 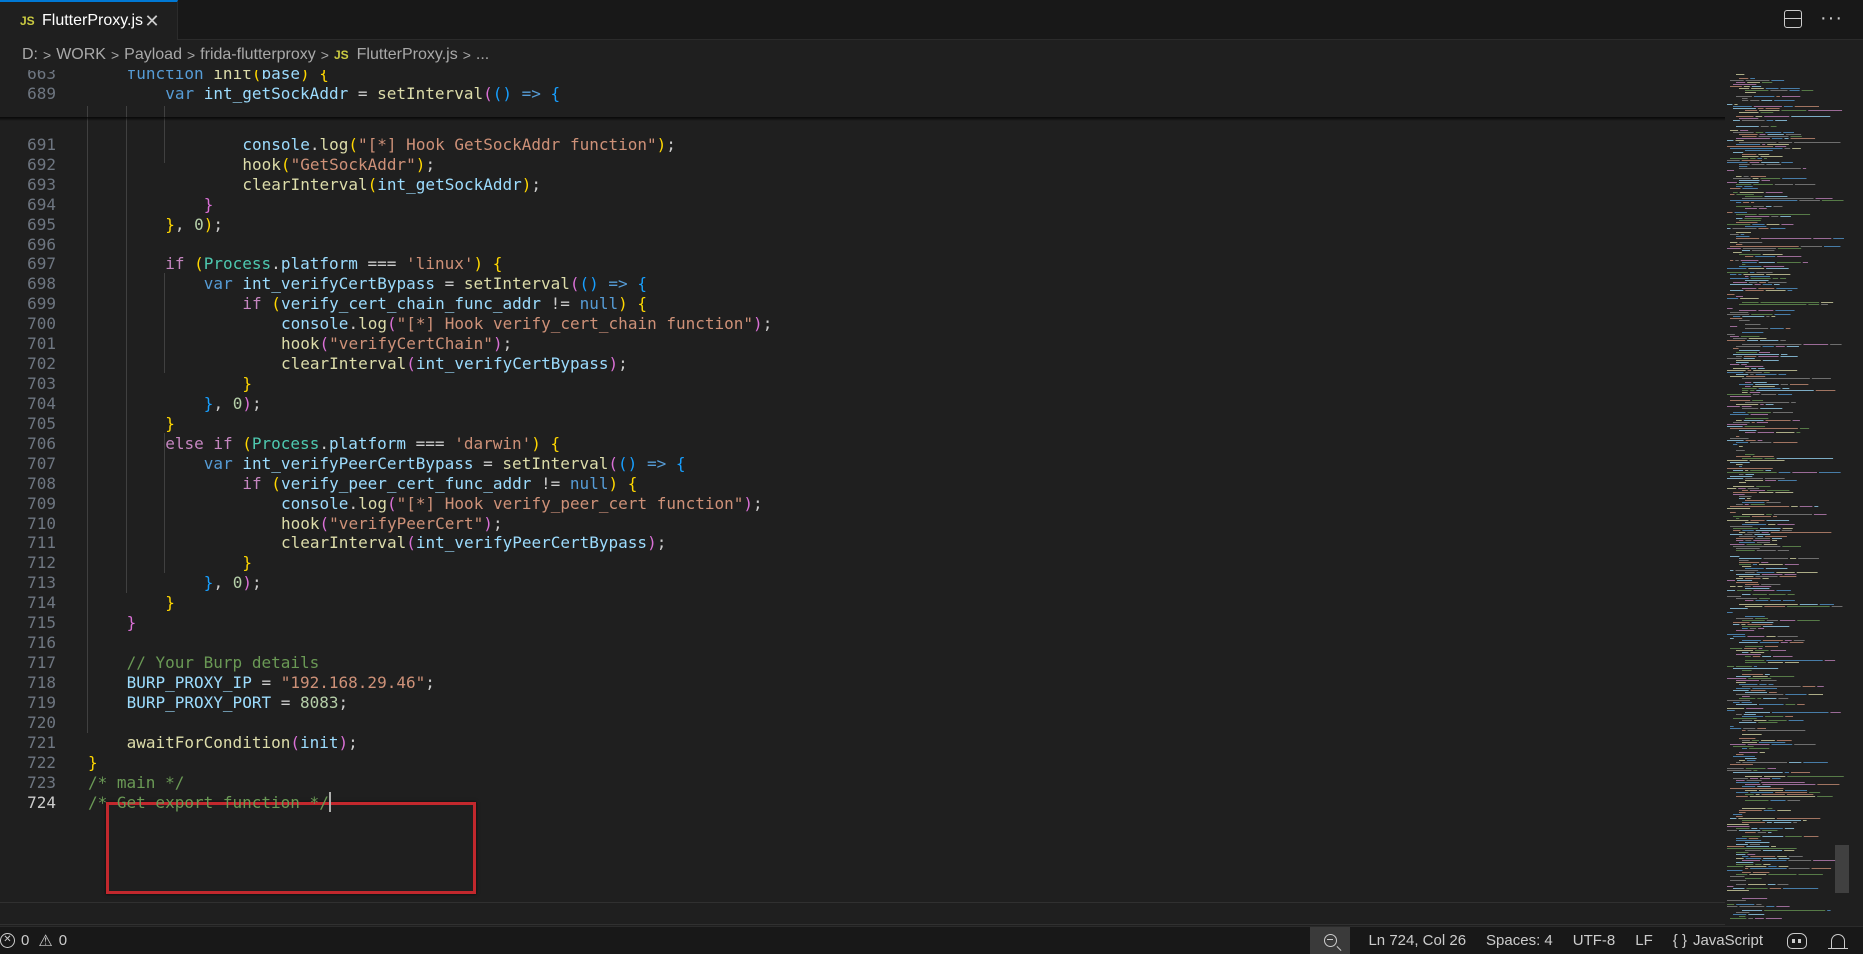 I want to click on copilot-button, so click(x=1797, y=940).